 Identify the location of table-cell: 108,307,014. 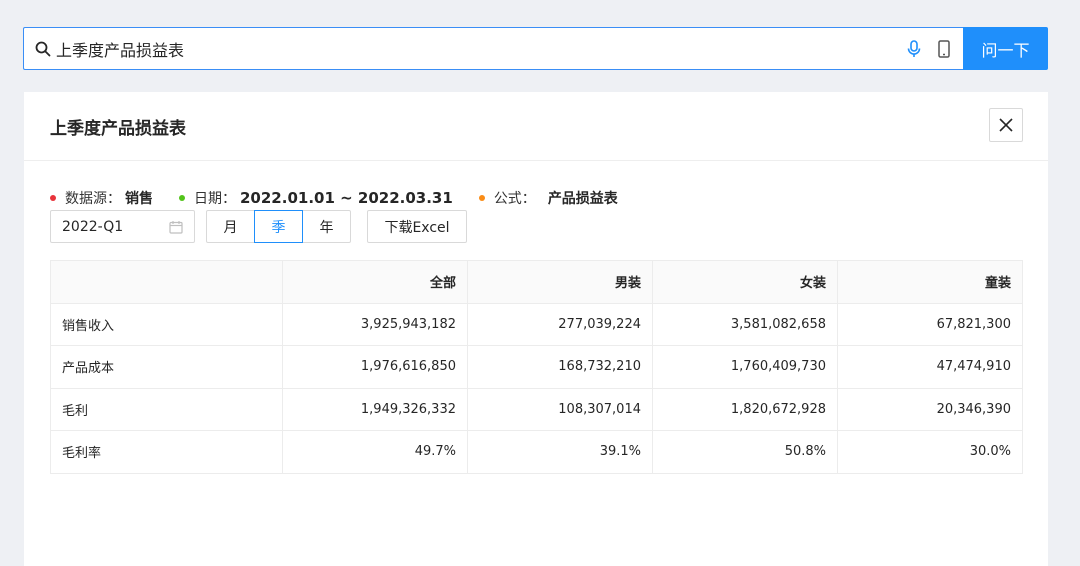
(560, 409).